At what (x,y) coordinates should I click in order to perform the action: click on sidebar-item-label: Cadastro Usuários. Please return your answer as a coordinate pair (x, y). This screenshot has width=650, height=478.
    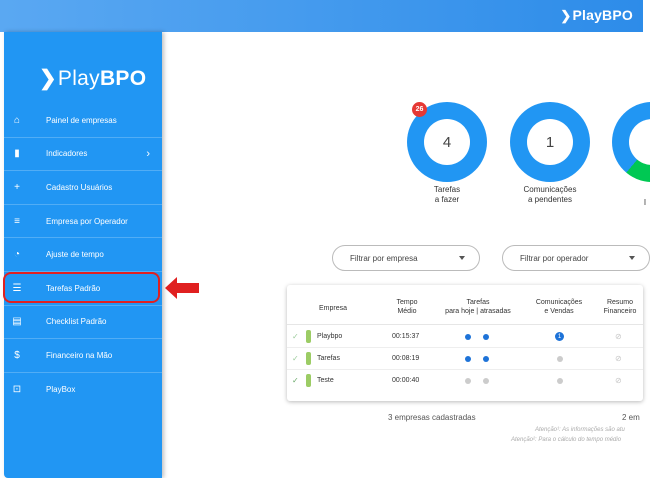
    Looking at the image, I should click on (79, 187).